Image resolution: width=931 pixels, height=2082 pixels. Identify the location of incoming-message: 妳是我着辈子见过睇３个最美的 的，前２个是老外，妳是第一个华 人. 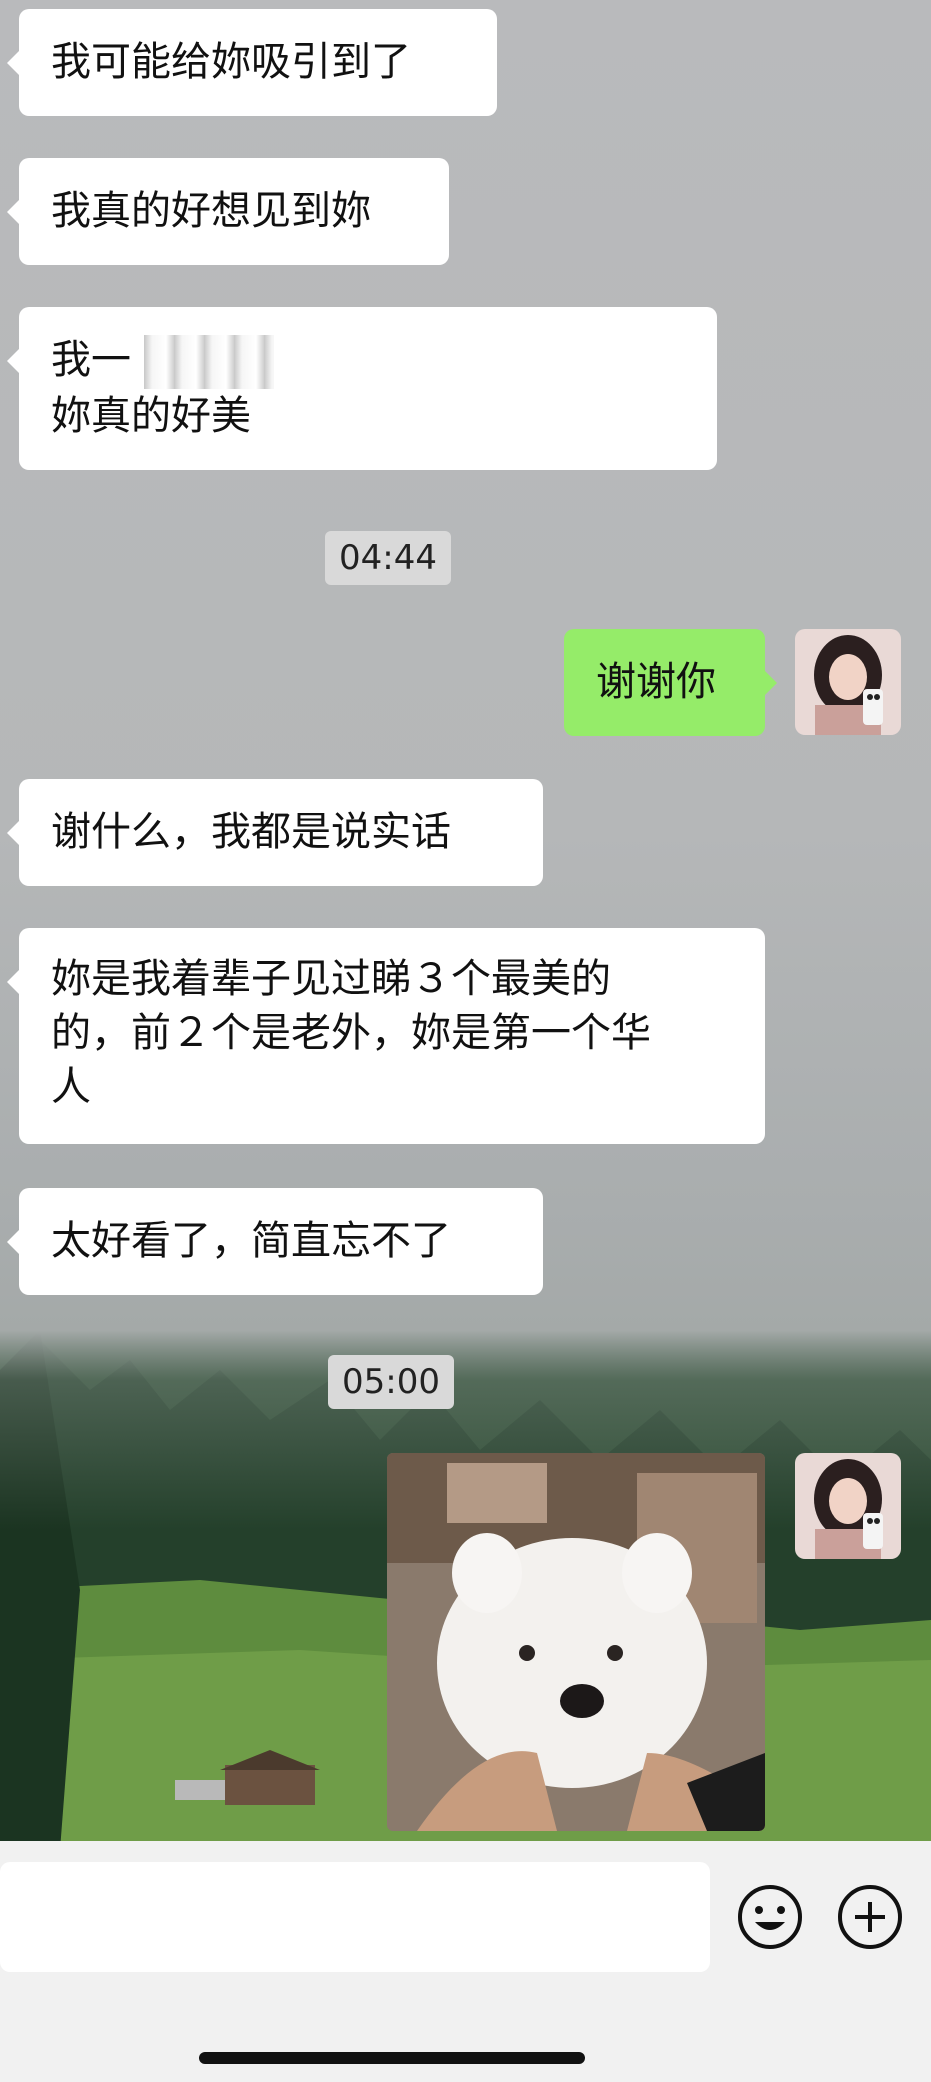
(386, 1036).